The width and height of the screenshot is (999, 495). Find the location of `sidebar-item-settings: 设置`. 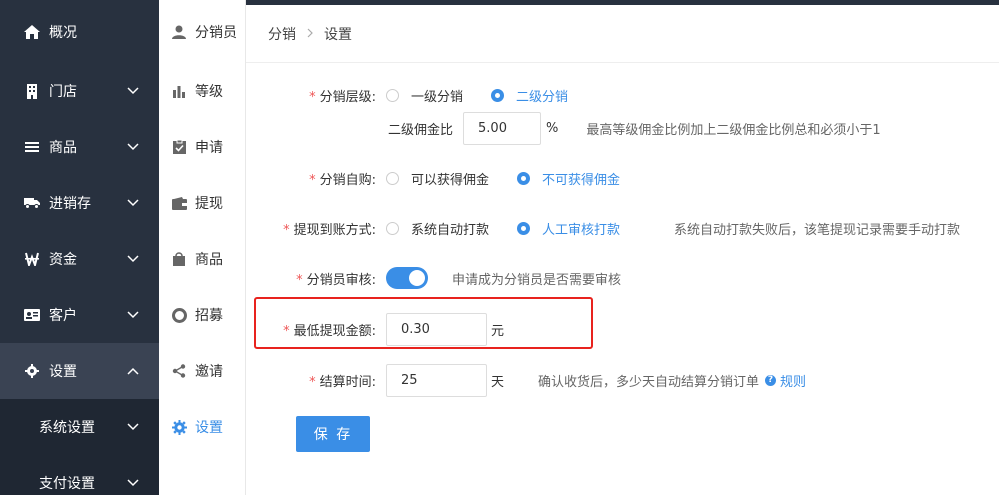

sidebar-item-settings: 设置 is located at coordinates (79, 371).